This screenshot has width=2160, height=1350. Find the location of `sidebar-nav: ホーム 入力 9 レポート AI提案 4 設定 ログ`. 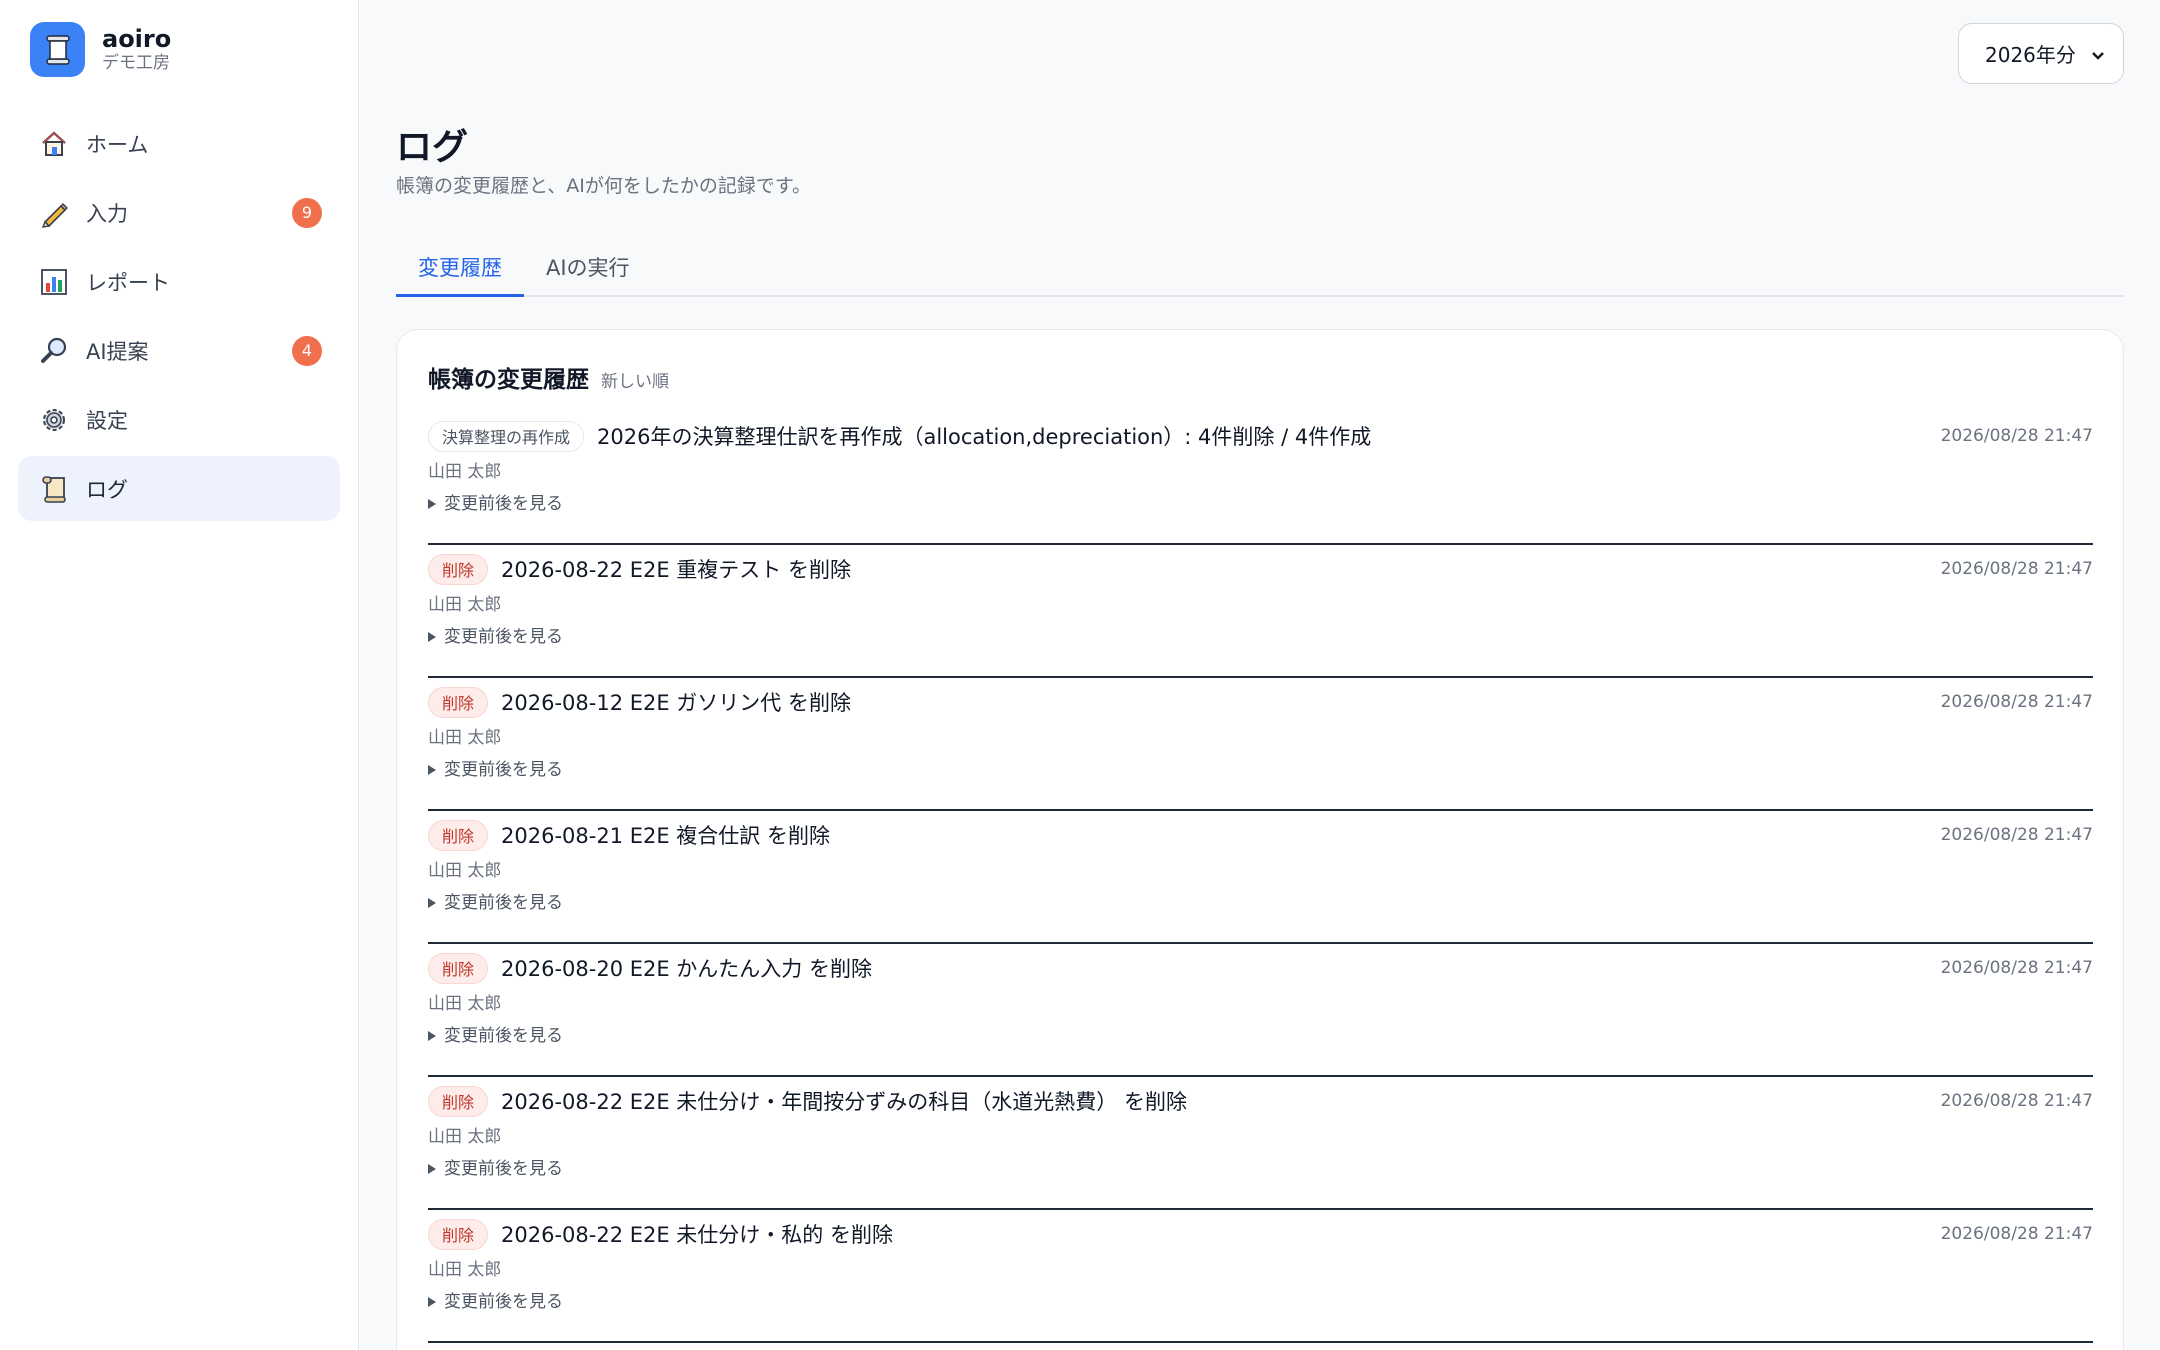

sidebar-nav: ホーム 入力 9 レポート AI提案 4 設定 ログ is located at coordinates (179, 316).